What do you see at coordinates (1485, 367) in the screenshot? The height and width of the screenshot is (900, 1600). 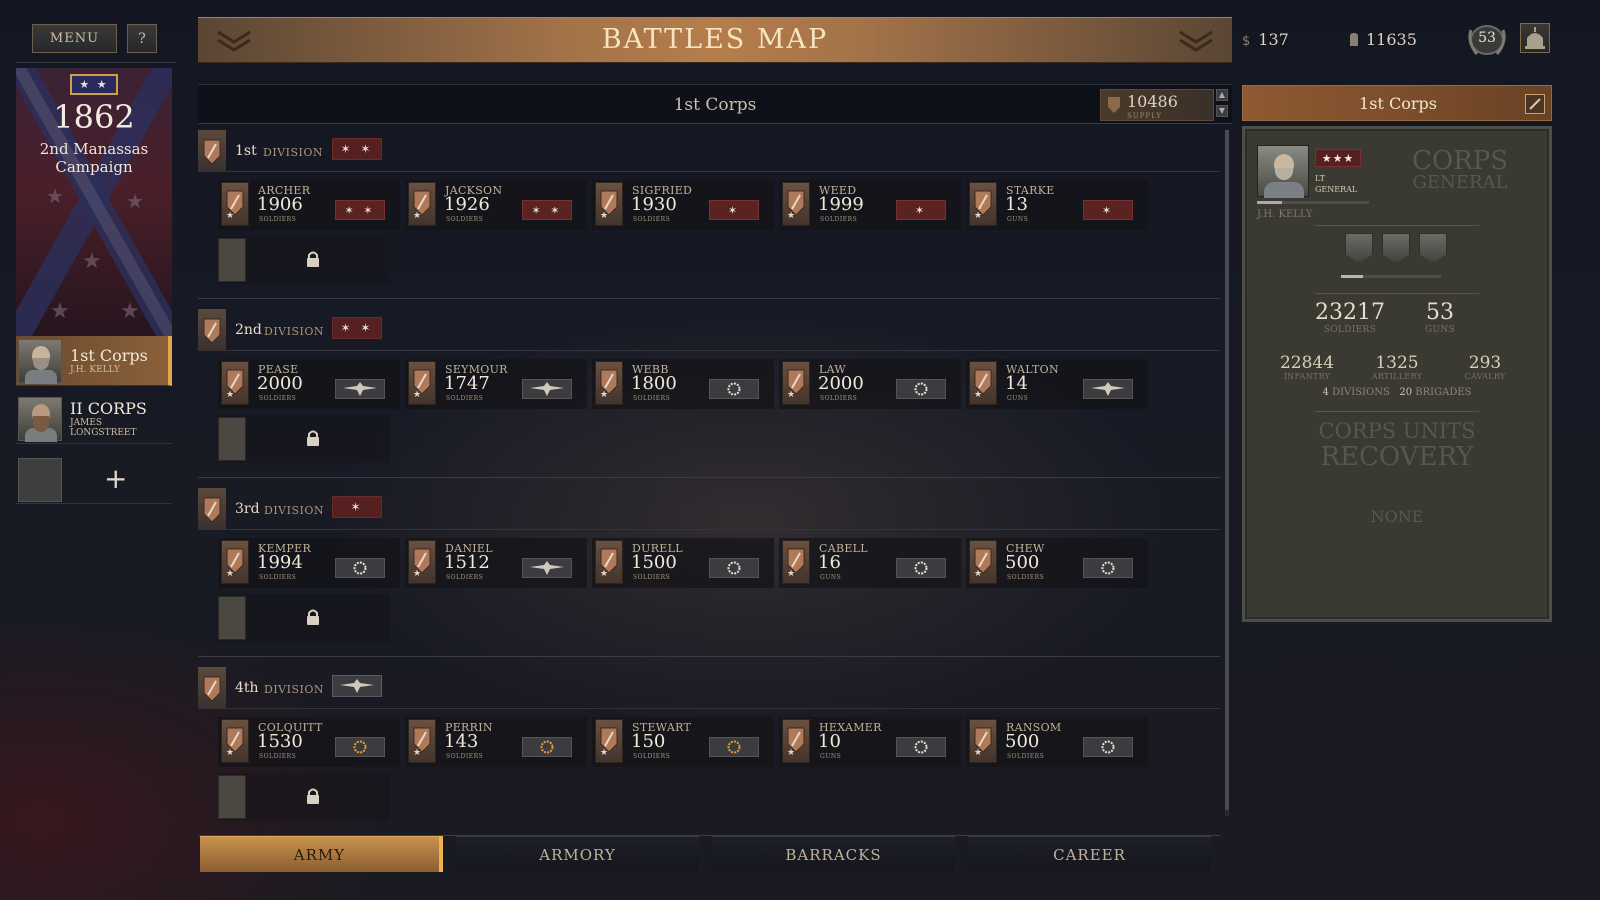 I see `cavalry-stat: 293 CAVALRY` at bounding box center [1485, 367].